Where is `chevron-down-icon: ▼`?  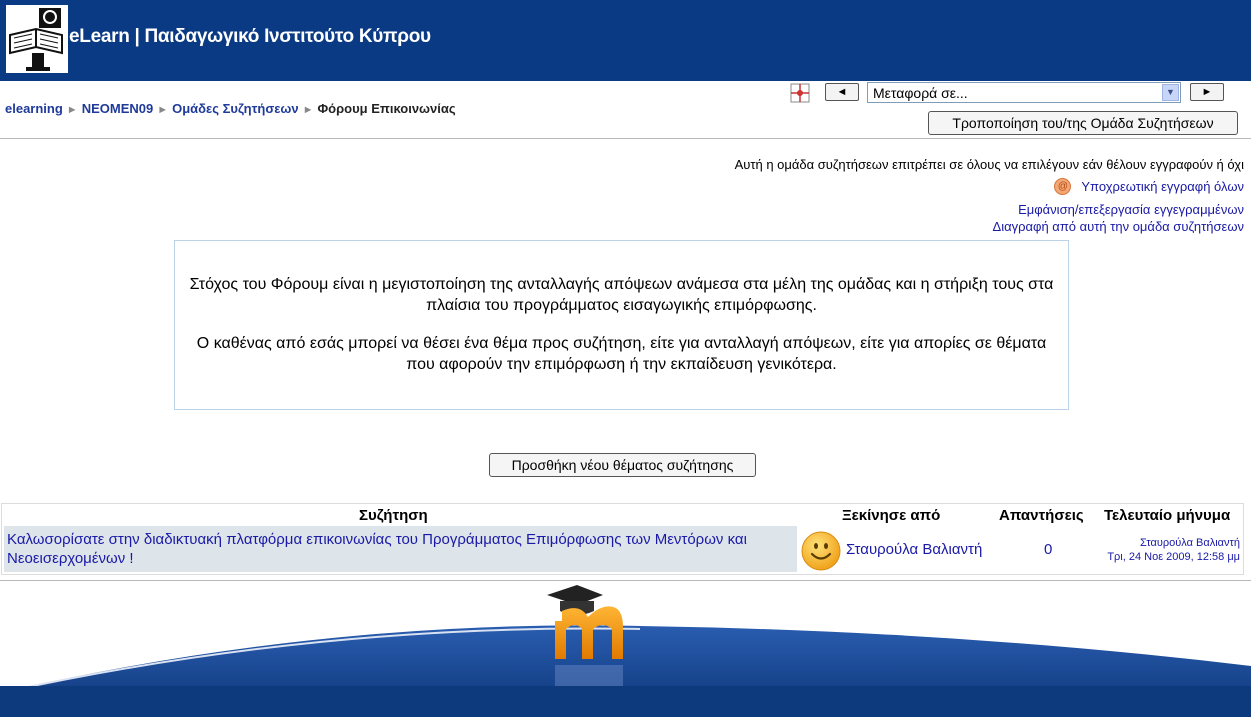 chevron-down-icon: ▼ is located at coordinates (1170, 92).